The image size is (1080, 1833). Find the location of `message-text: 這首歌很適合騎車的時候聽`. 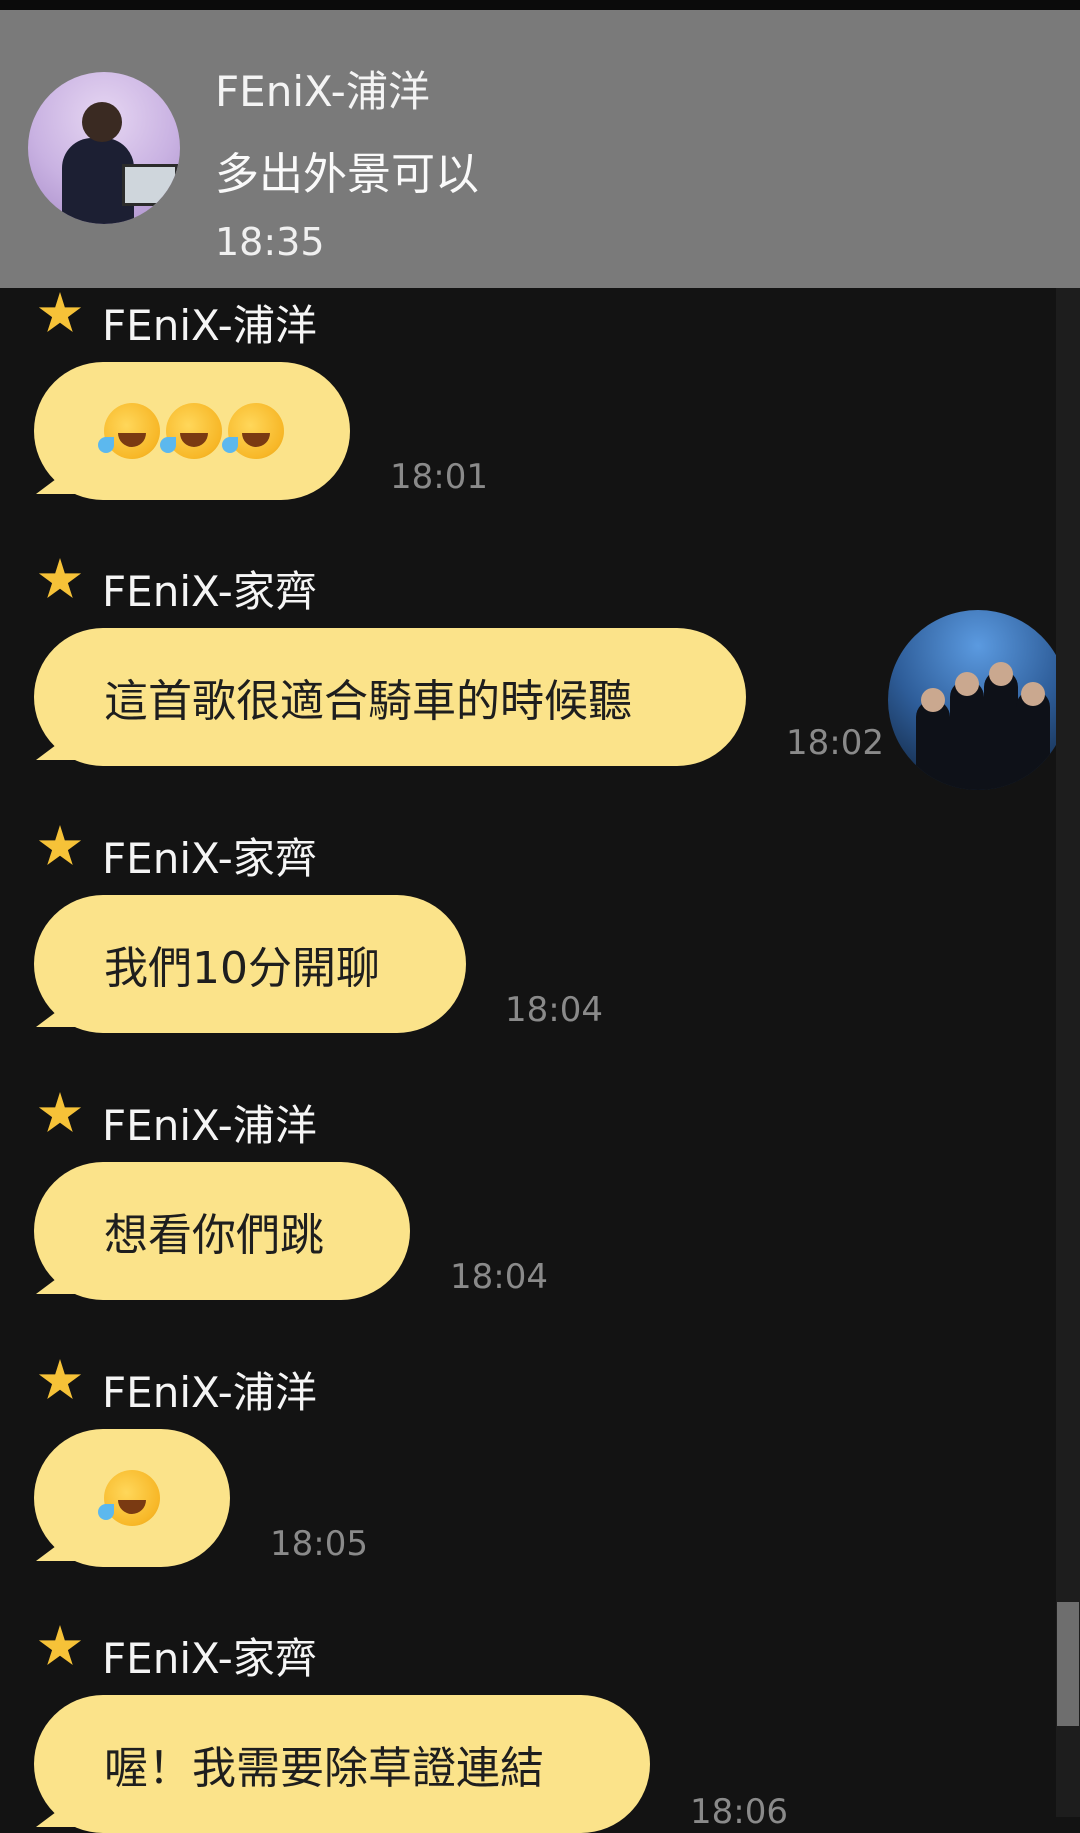

message-text: 這首歌很適合騎車的時候聽 is located at coordinates (368, 701).